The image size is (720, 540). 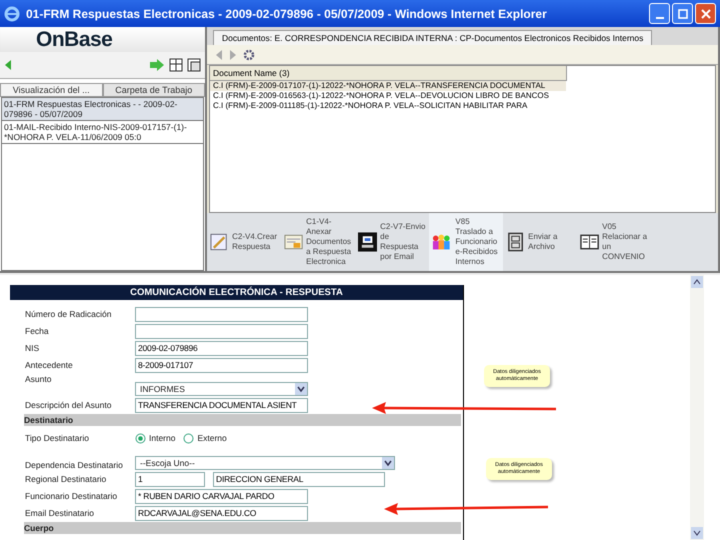 What do you see at coordinates (432, 37) in the screenshot?
I see `tab: Documentos: E. CORRESPONDENCIA RECIBIDA INTERNA : CP-Documentos Electronicos Recibidos Internos` at bounding box center [432, 37].